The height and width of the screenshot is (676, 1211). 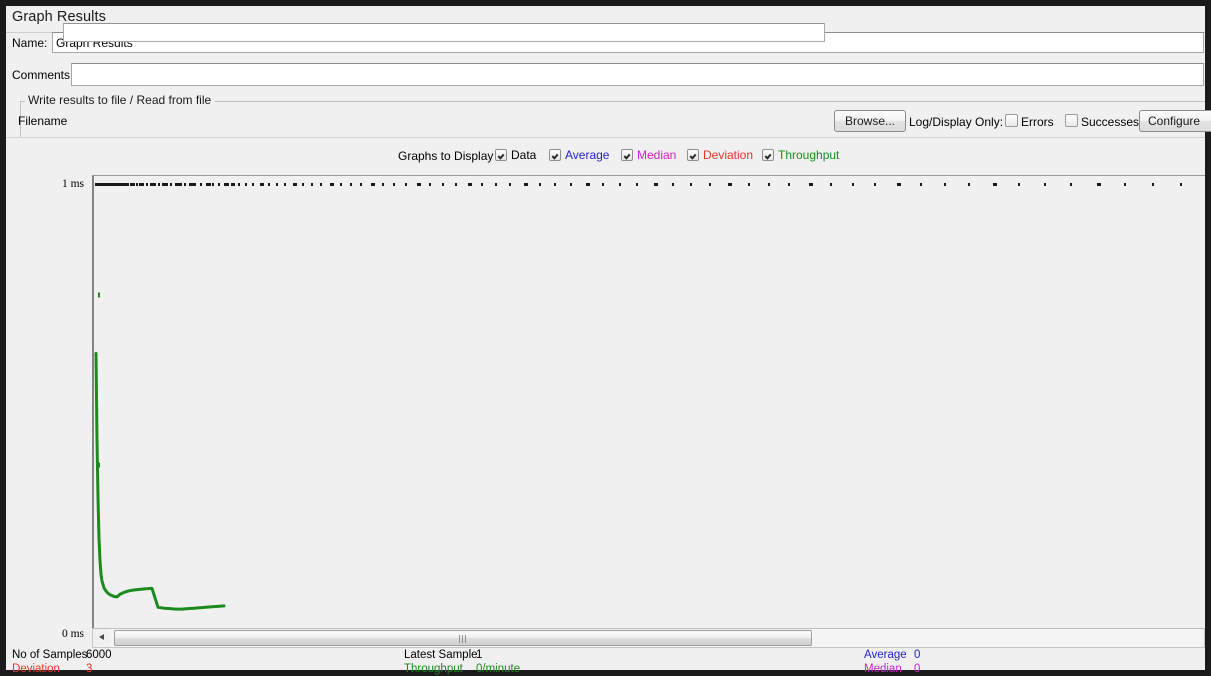 I want to click on throughput-label: Throughput, so click(x=433, y=669).